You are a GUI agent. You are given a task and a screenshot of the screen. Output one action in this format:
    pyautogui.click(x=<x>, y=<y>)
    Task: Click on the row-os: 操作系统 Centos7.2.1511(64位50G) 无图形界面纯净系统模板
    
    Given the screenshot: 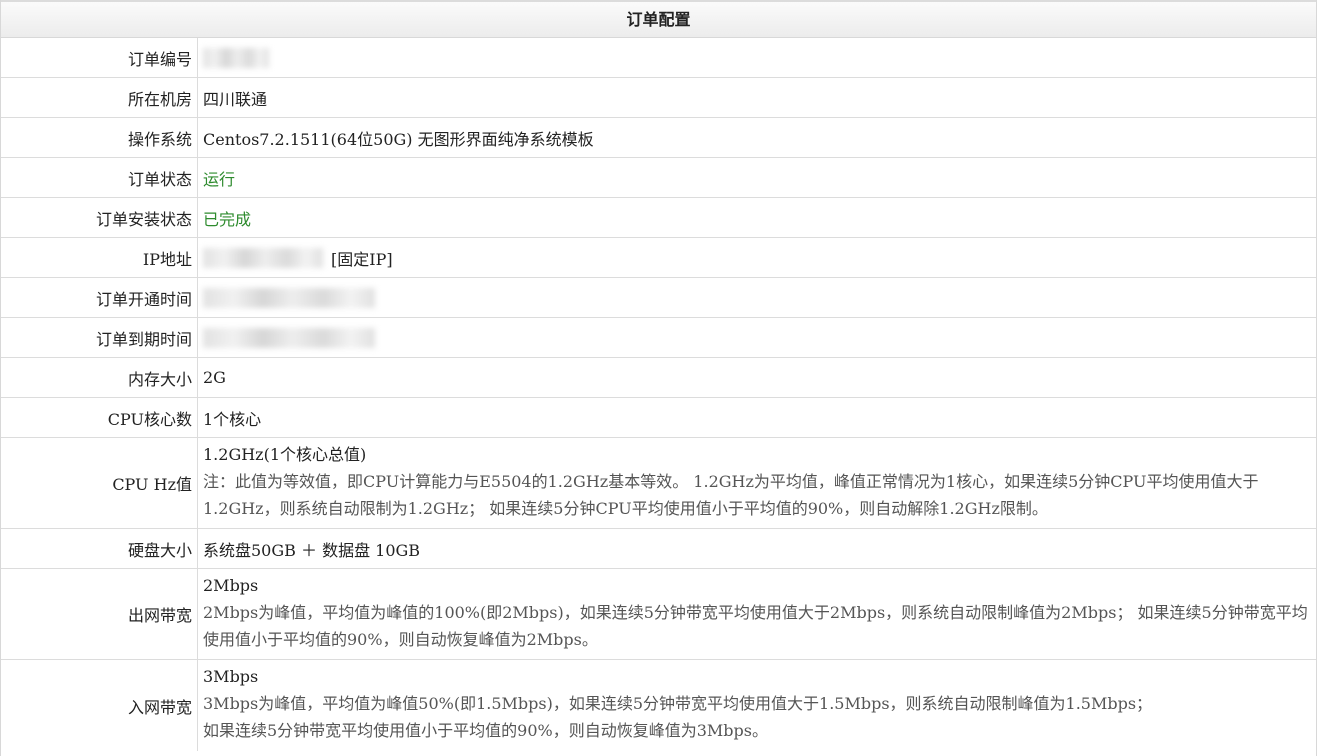 What is the action you would take?
    pyautogui.click(x=658, y=138)
    